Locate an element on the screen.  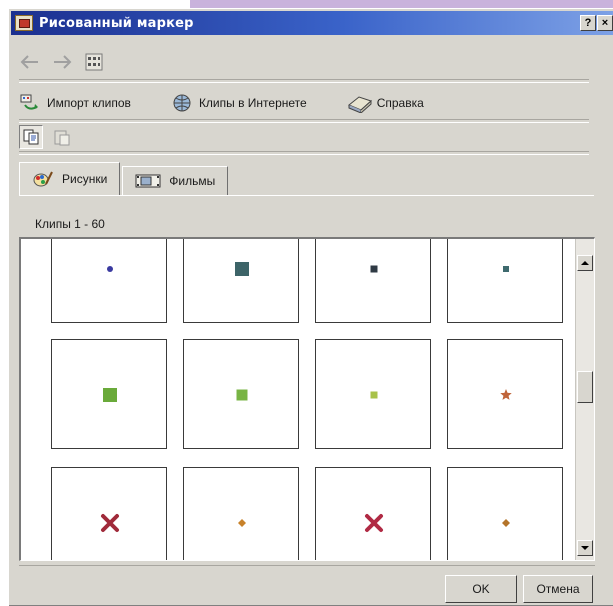
navigation-toolbar is located at coordinates (67, 62).